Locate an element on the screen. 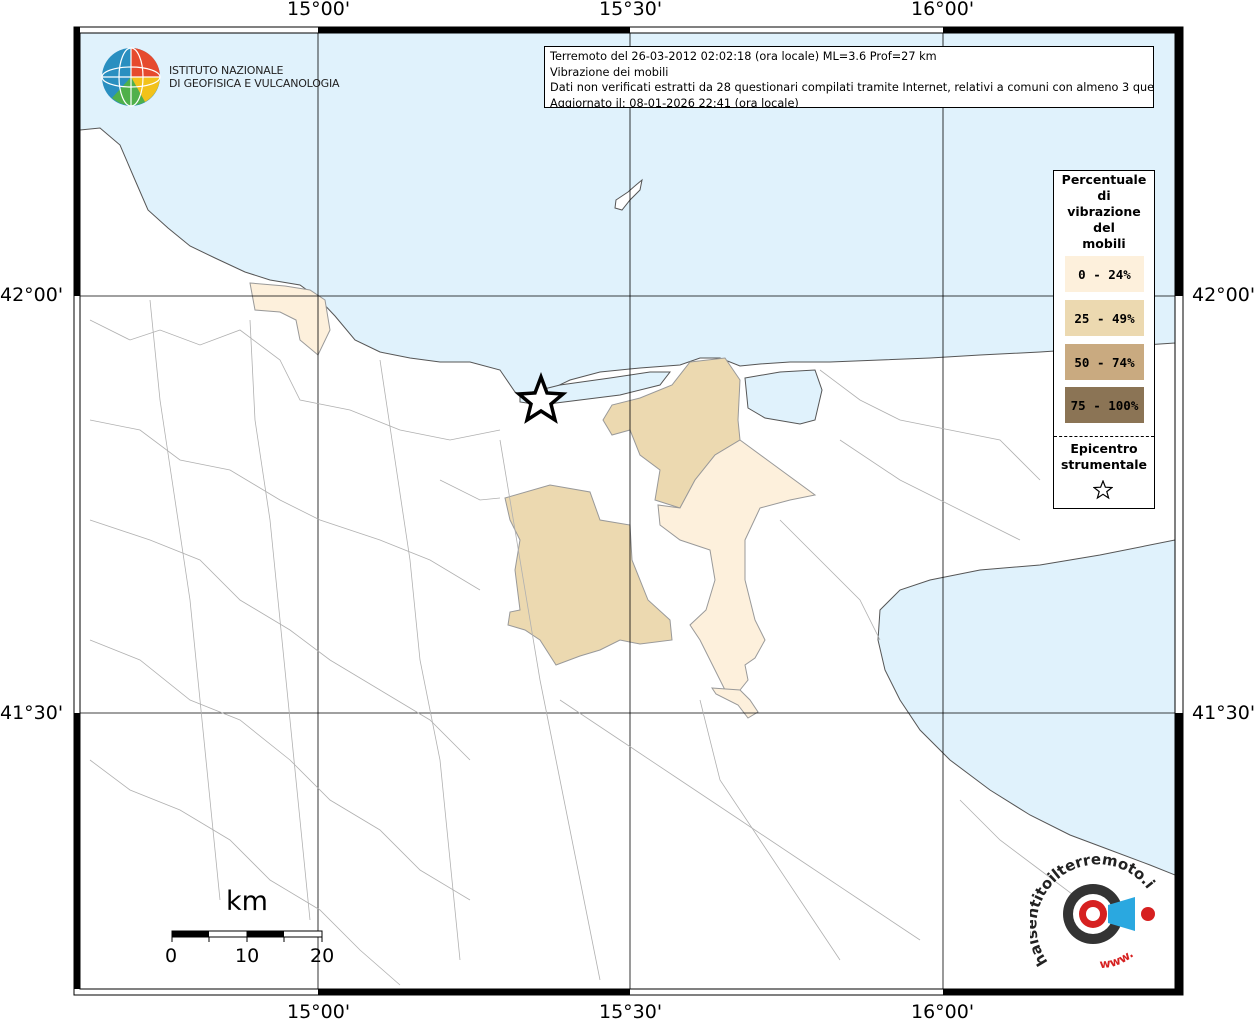  info-line-2: Vibrazione dei mobili is located at coordinates (609, 72).